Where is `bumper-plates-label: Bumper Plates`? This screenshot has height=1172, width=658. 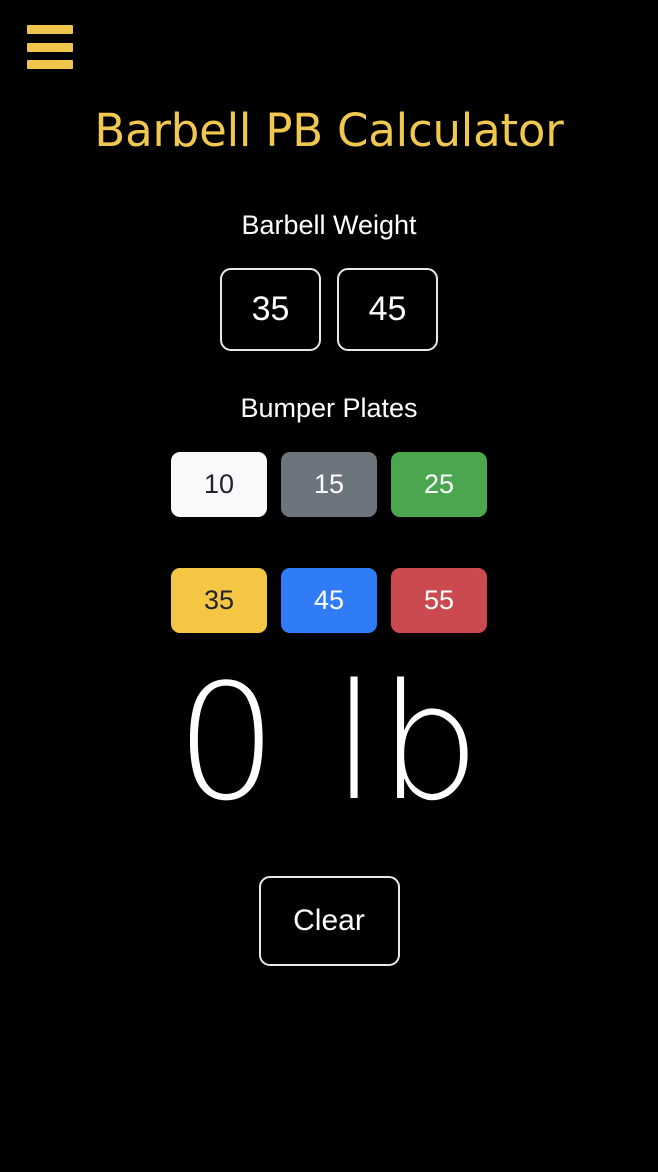 bumper-plates-label: Bumper Plates is located at coordinates (329, 408).